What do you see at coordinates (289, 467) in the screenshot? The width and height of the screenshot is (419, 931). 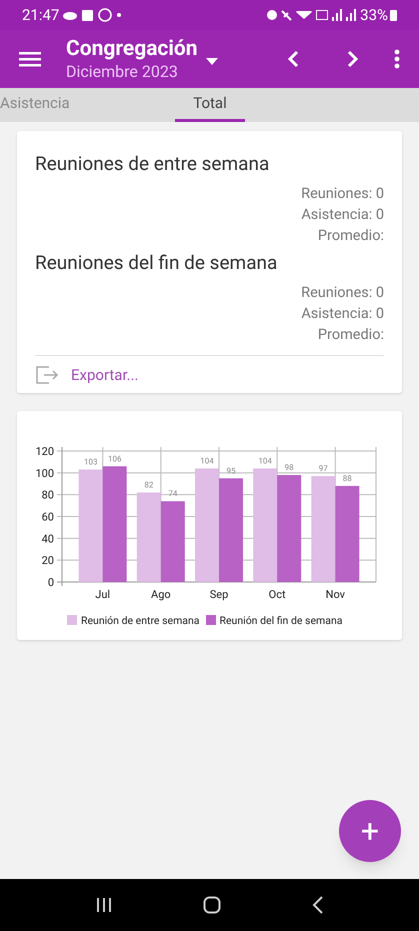 I see `bar-value-label: 98` at bounding box center [289, 467].